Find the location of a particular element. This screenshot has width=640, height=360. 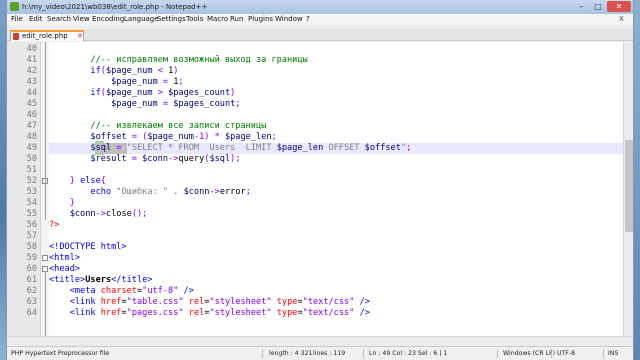

close-document-button: X is located at coordinates (621, 19).